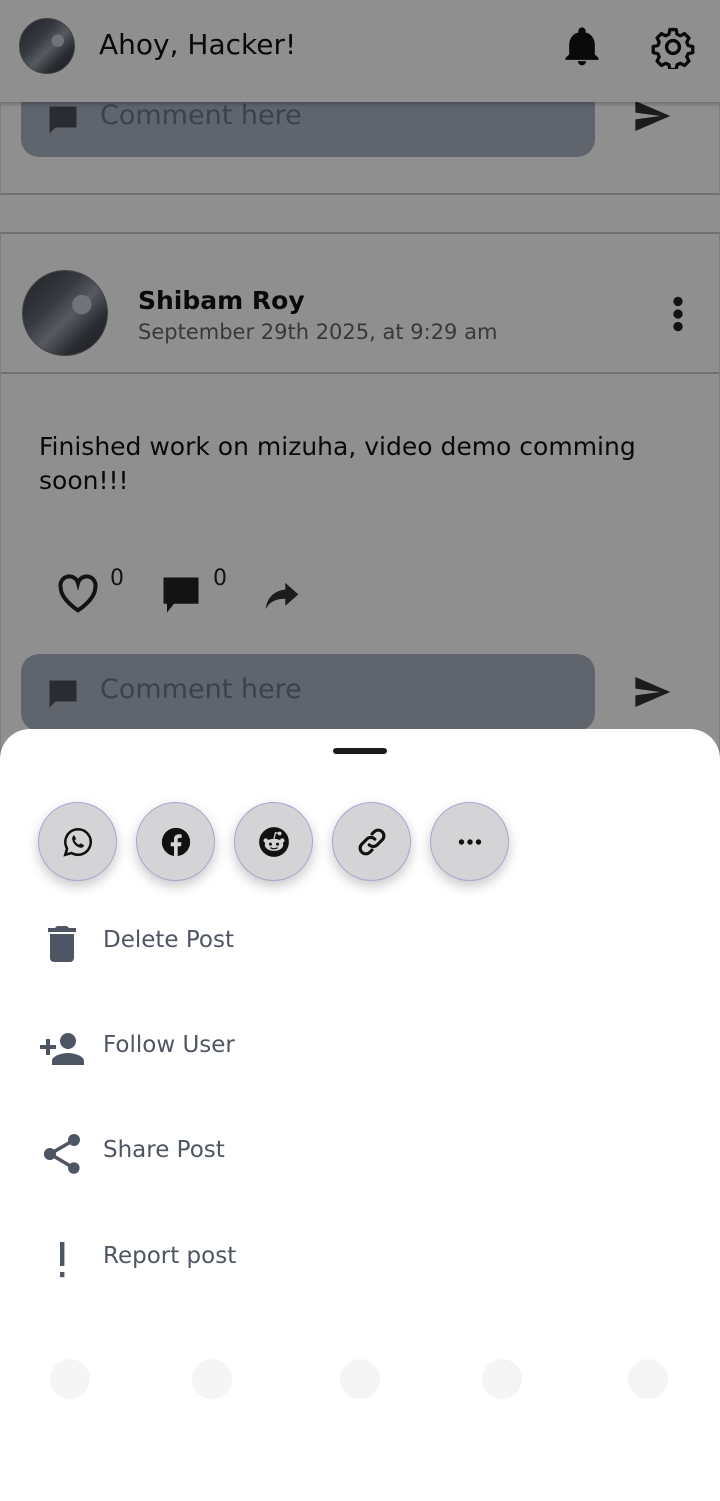 This screenshot has height=1501, width=720. What do you see at coordinates (360, 1261) in the screenshot?
I see `menu-item-report-post: Report post` at bounding box center [360, 1261].